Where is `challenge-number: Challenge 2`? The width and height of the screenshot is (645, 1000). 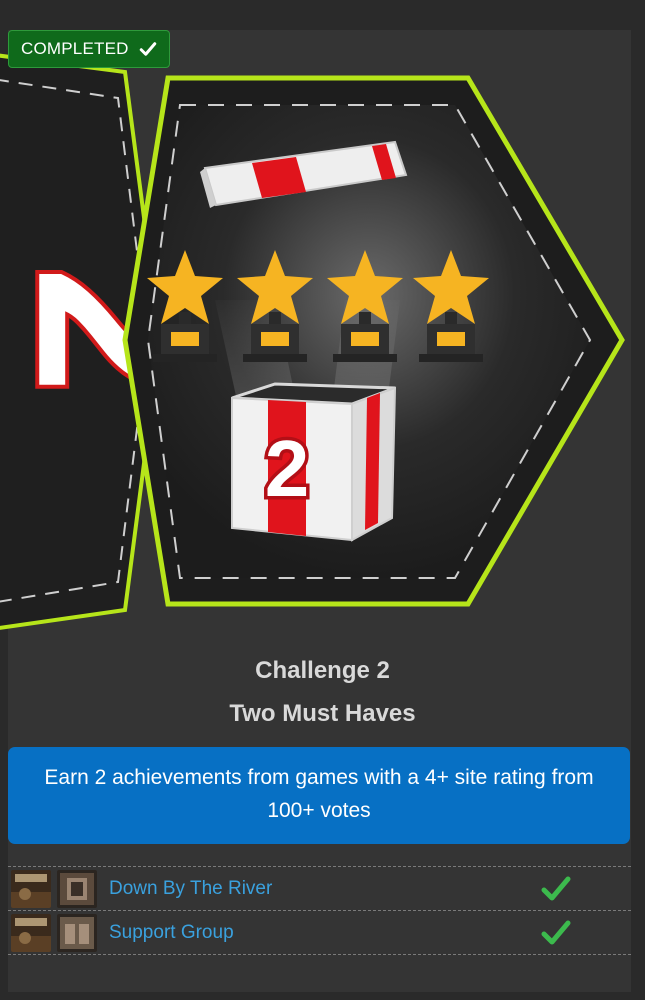 challenge-number: Challenge 2 is located at coordinates (322, 670).